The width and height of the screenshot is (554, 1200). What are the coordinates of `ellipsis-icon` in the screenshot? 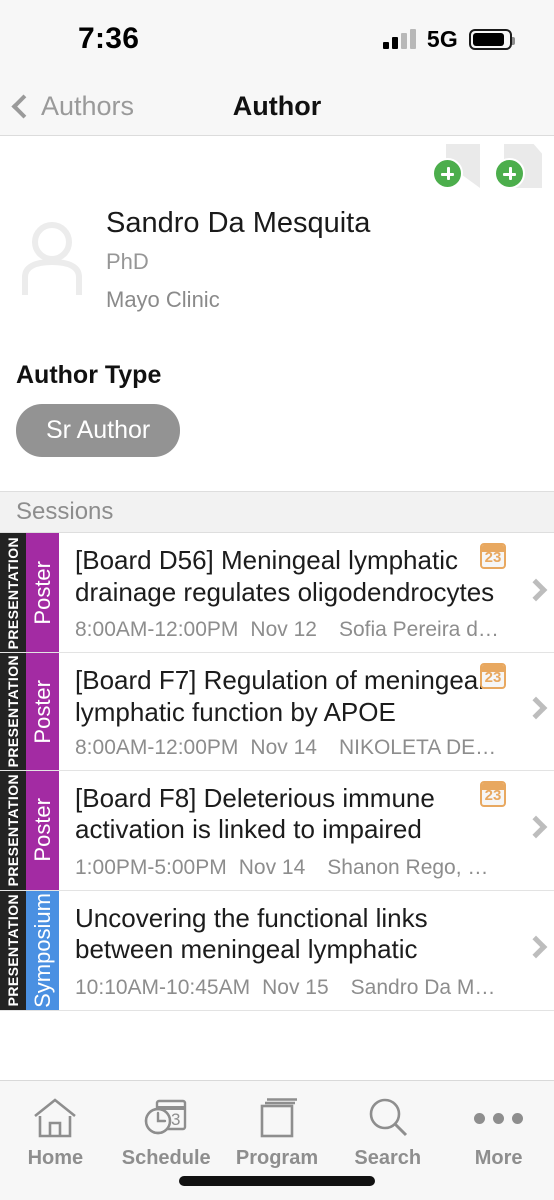 It's located at (499, 1118).